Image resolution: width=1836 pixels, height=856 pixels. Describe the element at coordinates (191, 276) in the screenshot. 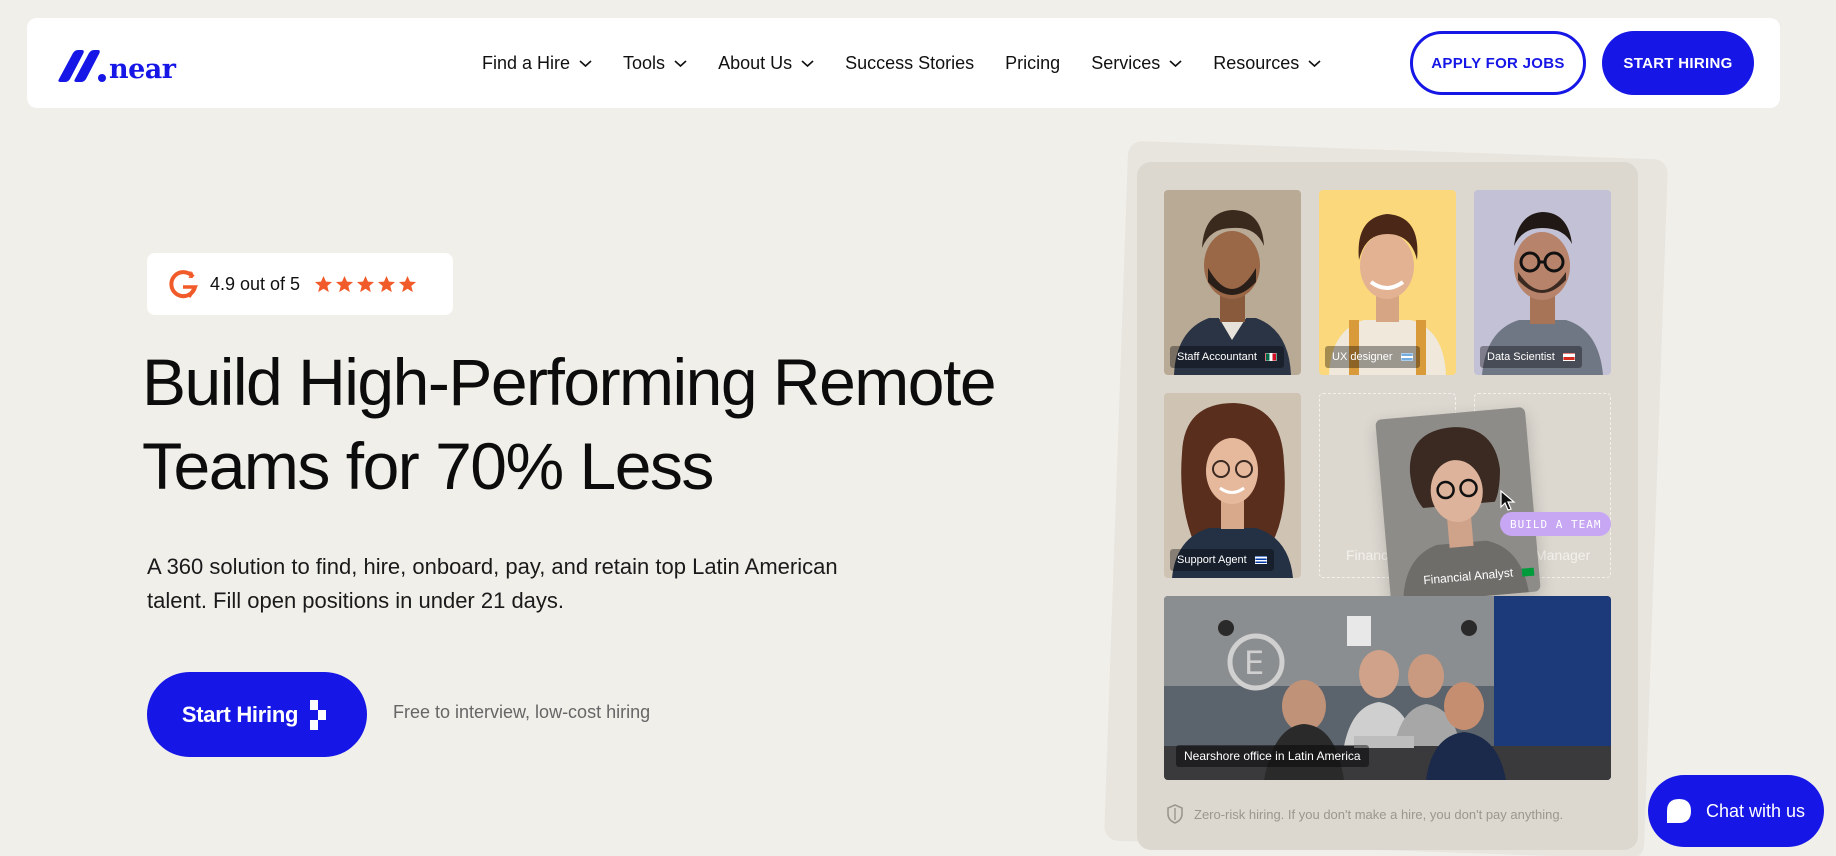

I see `svg-text: 2` at that location.